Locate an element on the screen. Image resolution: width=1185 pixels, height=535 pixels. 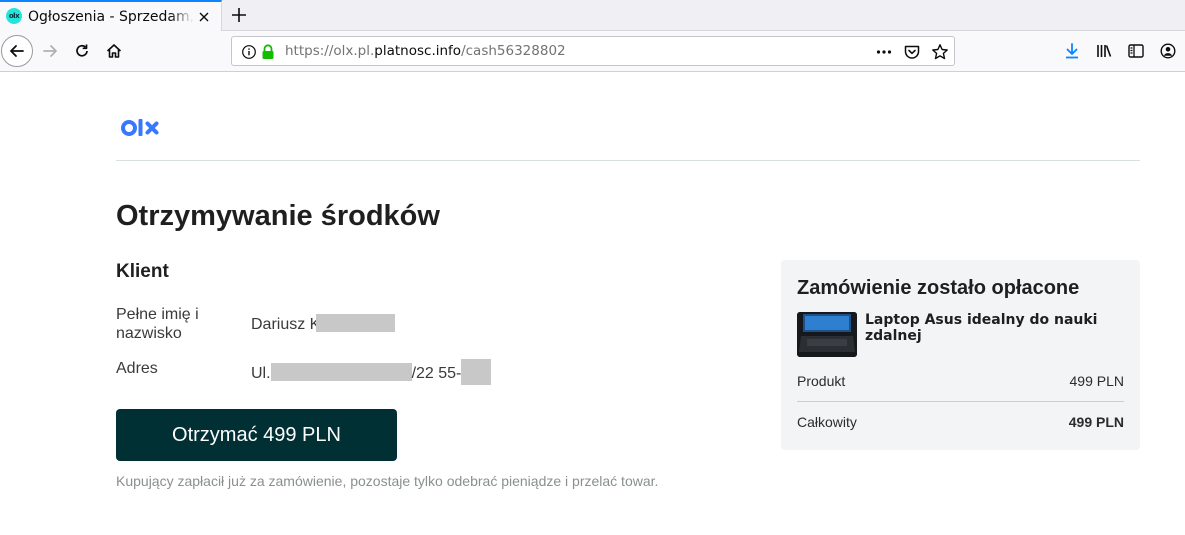
sidebar-icon is located at coordinates (1136, 51).